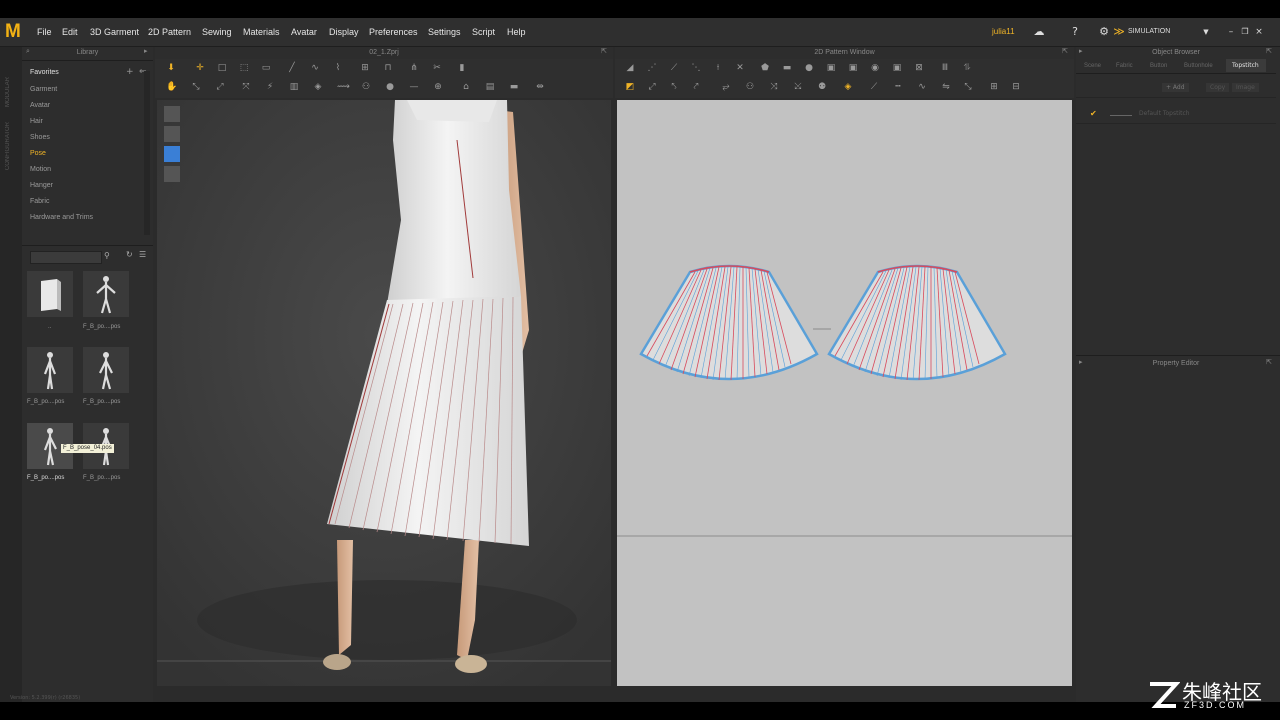  Describe the element at coordinates (70, 32) in the screenshot. I see `menu-edit: Edit` at that location.